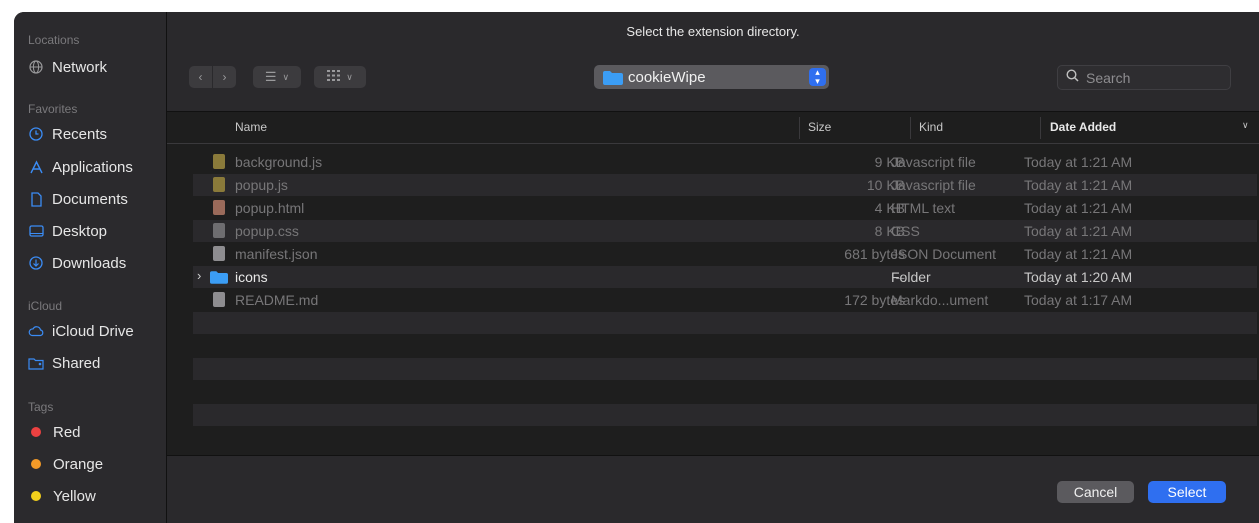 This screenshot has width=1259, height=523. I want to click on chevron-right-icon: ›, so click(224, 77).